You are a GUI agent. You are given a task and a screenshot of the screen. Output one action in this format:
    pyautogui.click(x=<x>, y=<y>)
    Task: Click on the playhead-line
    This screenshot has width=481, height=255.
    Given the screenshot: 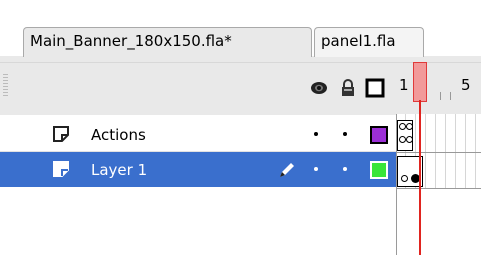 What is the action you would take?
    pyautogui.click(x=420, y=177)
    